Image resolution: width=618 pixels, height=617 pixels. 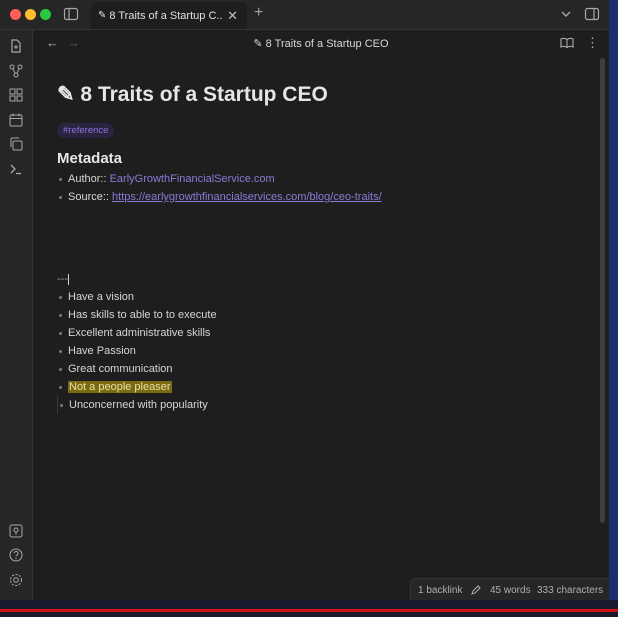 I want to click on canvas-icon, so click(x=16, y=95).